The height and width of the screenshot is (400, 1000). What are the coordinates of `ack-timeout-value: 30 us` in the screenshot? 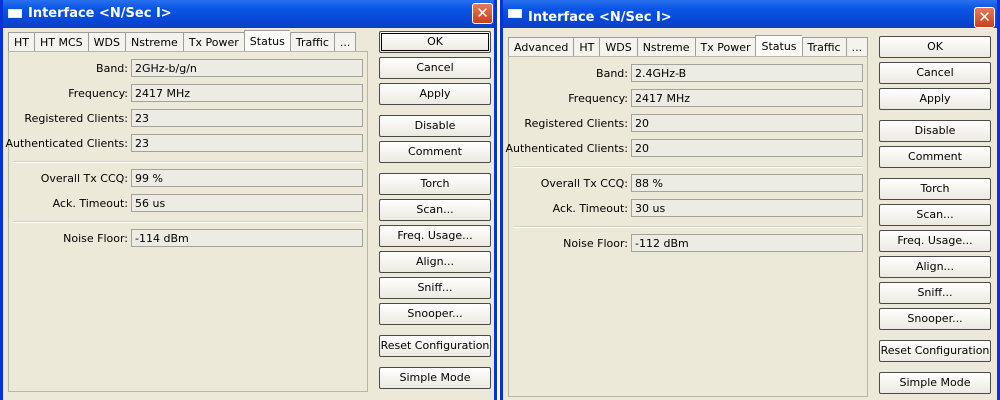 It's located at (747, 208).